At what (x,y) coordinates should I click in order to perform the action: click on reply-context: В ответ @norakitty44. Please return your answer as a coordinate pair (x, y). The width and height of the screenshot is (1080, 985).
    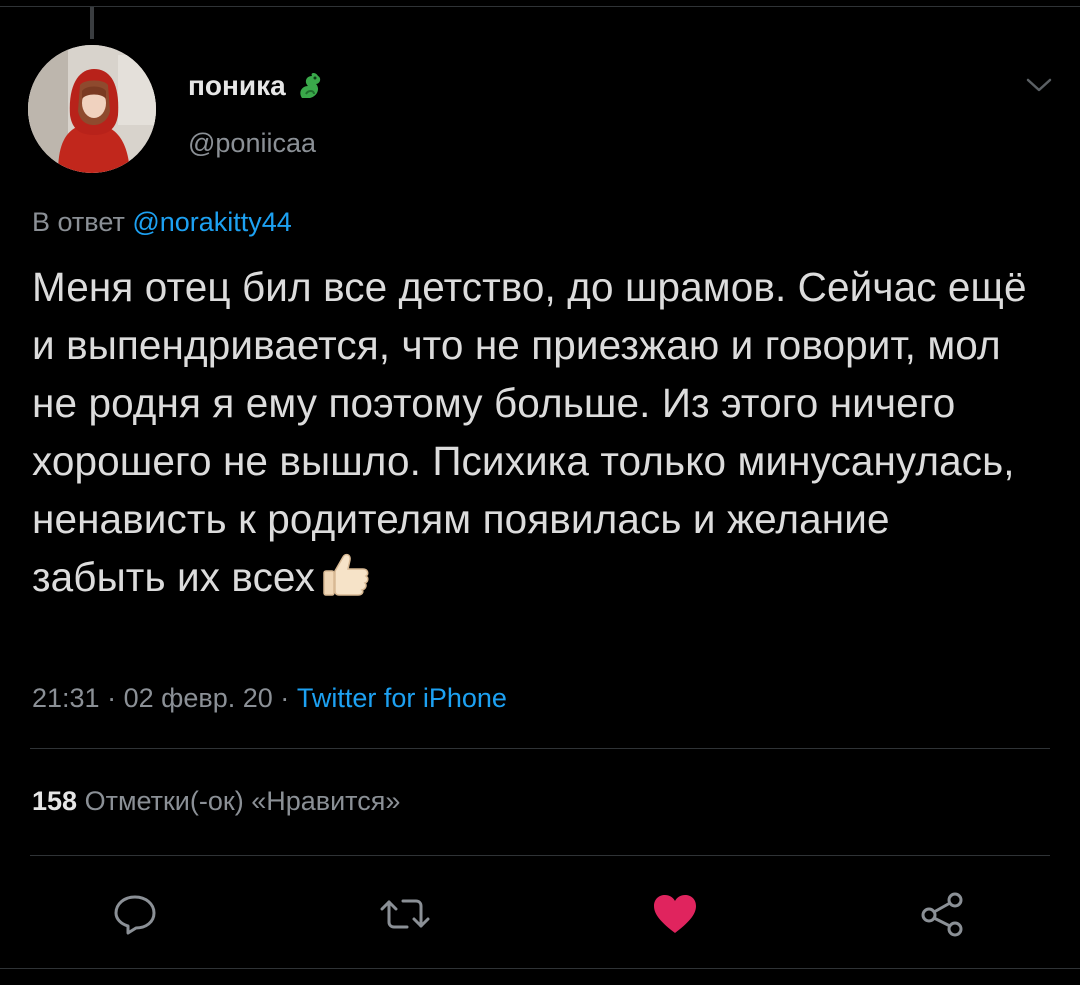
    Looking at the image, I should click on (162, 222).